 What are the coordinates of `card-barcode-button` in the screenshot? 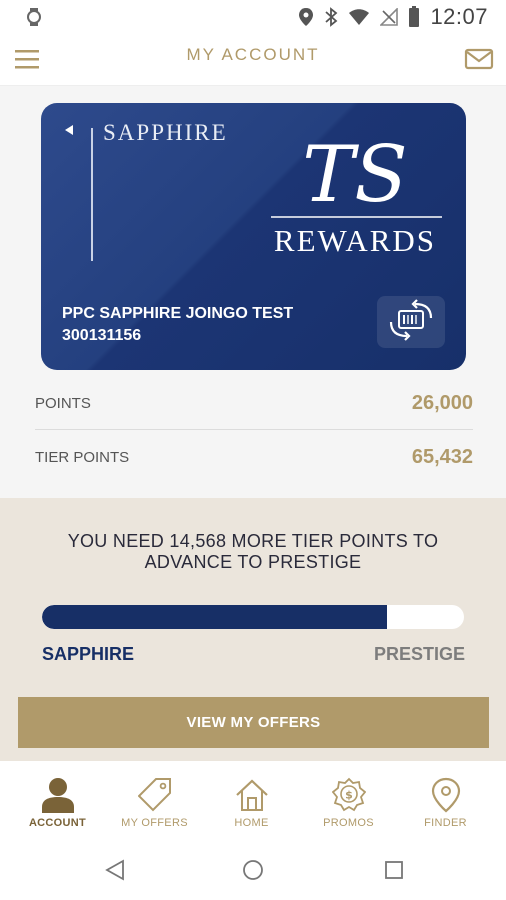 It's located at (411, 322).